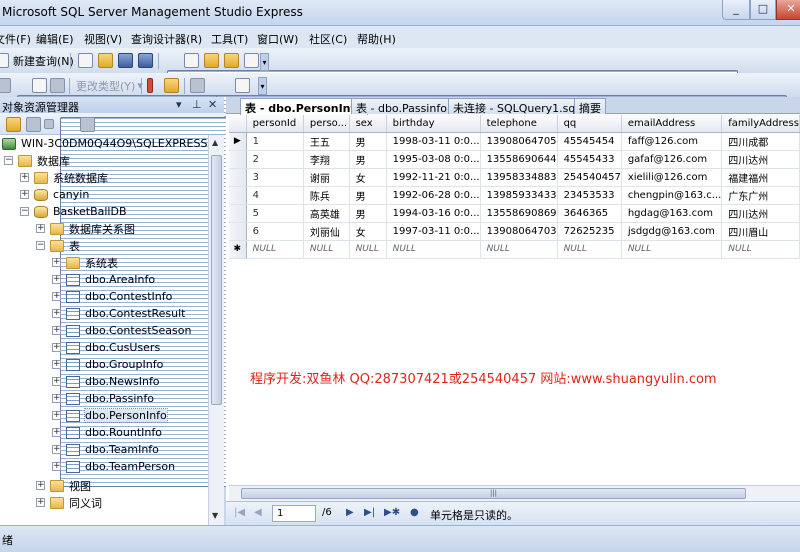  I want to click on table-cell: 13908064705, so click(519, 141).